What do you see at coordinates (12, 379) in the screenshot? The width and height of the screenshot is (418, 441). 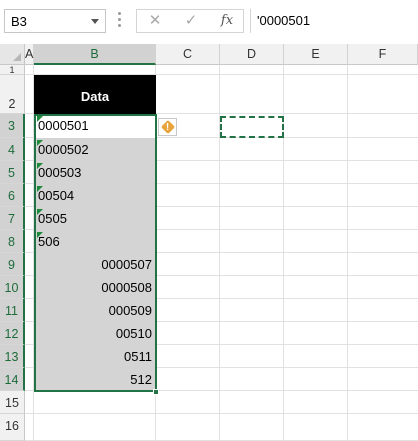 I see `row-header-14: 14` at bounding box center [12, 379].